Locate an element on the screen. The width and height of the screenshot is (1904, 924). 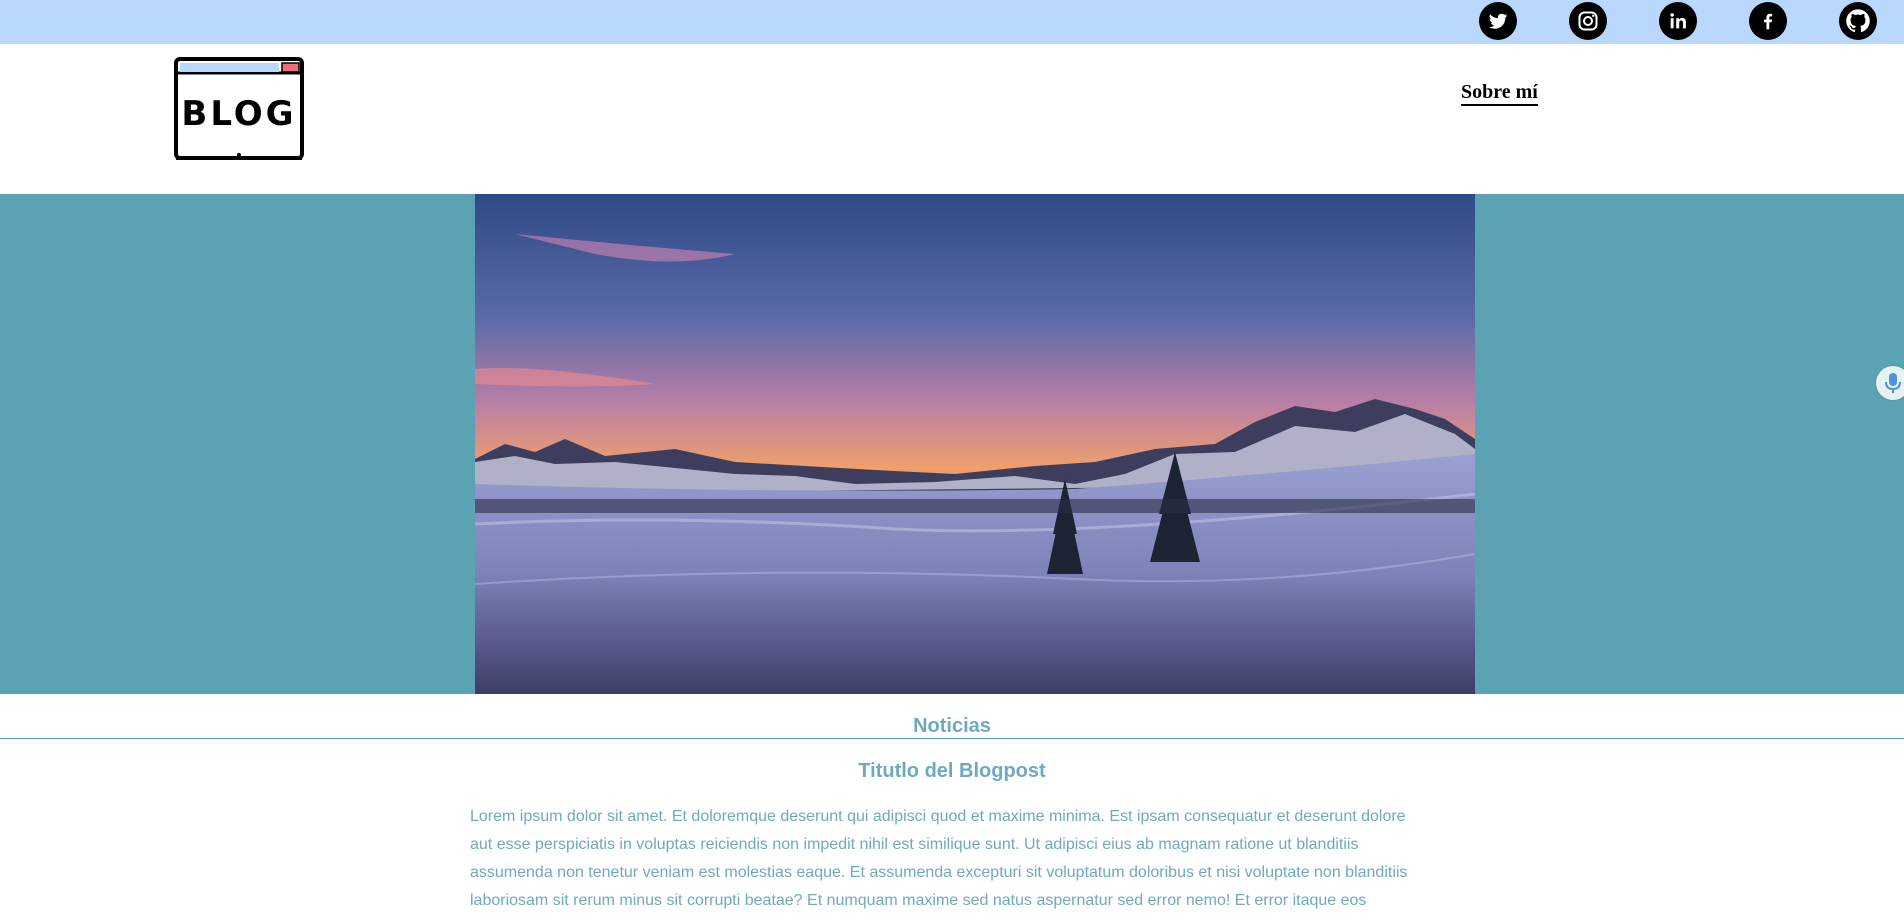
facebook-icon is located at coordinates (1768, 21).